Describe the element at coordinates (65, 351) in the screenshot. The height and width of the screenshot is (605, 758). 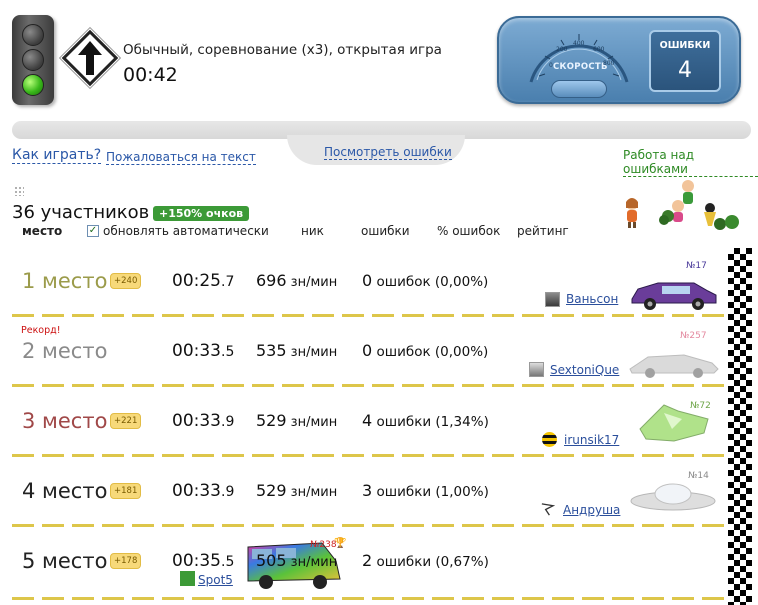
I see `place-label: 2 место` at that location.